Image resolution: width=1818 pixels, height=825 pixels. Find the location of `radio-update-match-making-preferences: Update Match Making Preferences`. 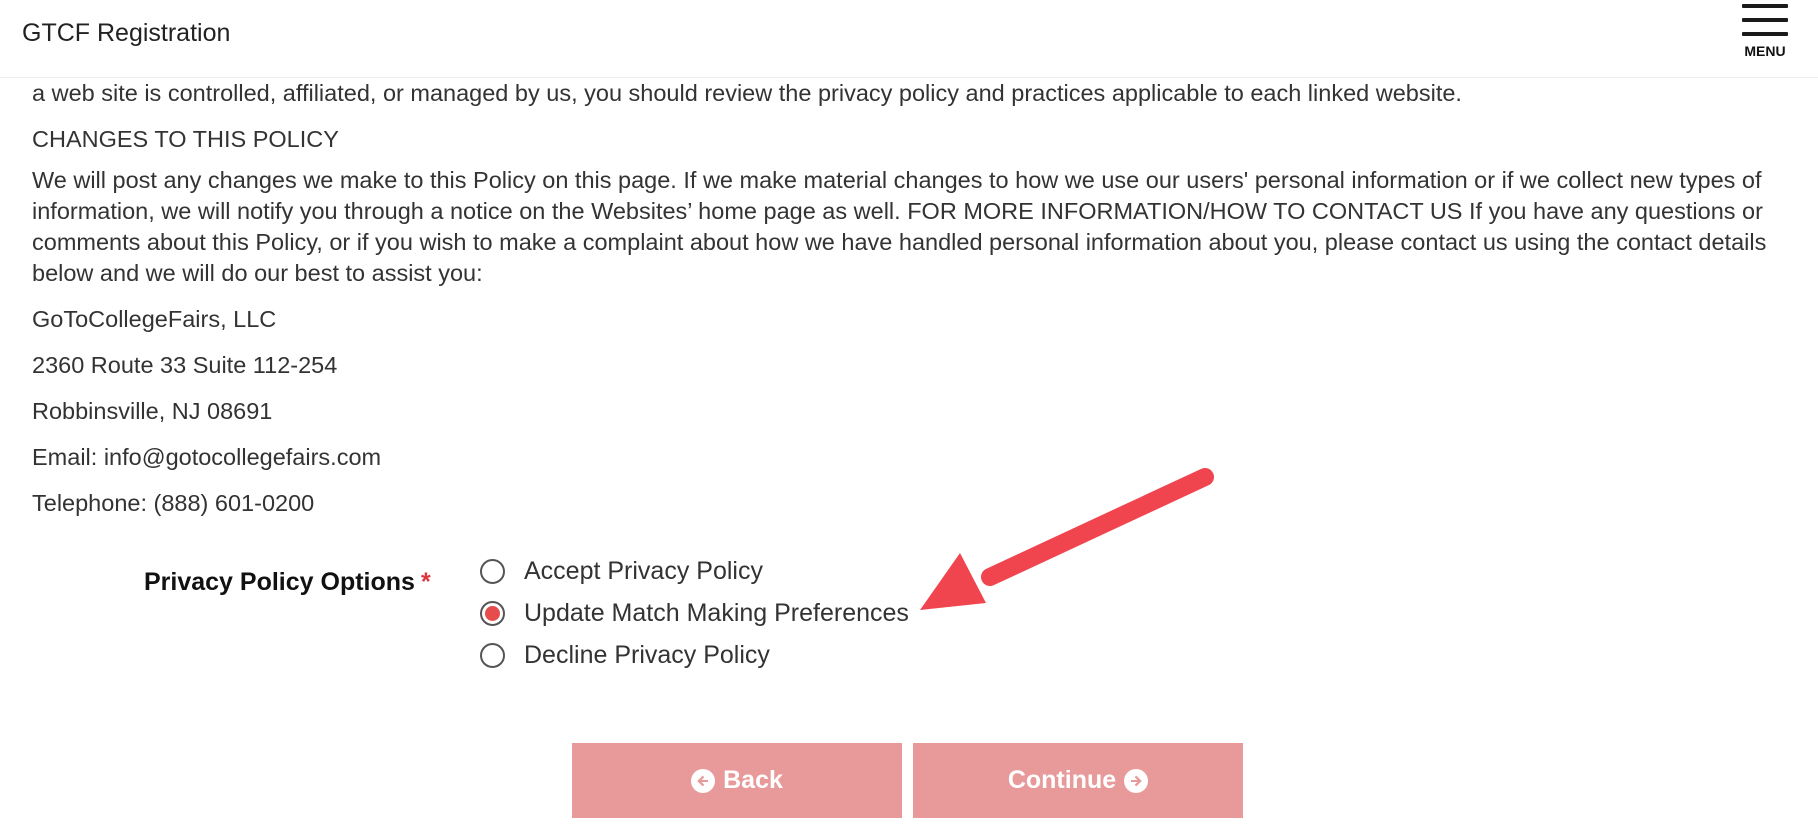

radio-update-match-making-preferences: Update Match Making Preferences is located at coordinates (694, 613).